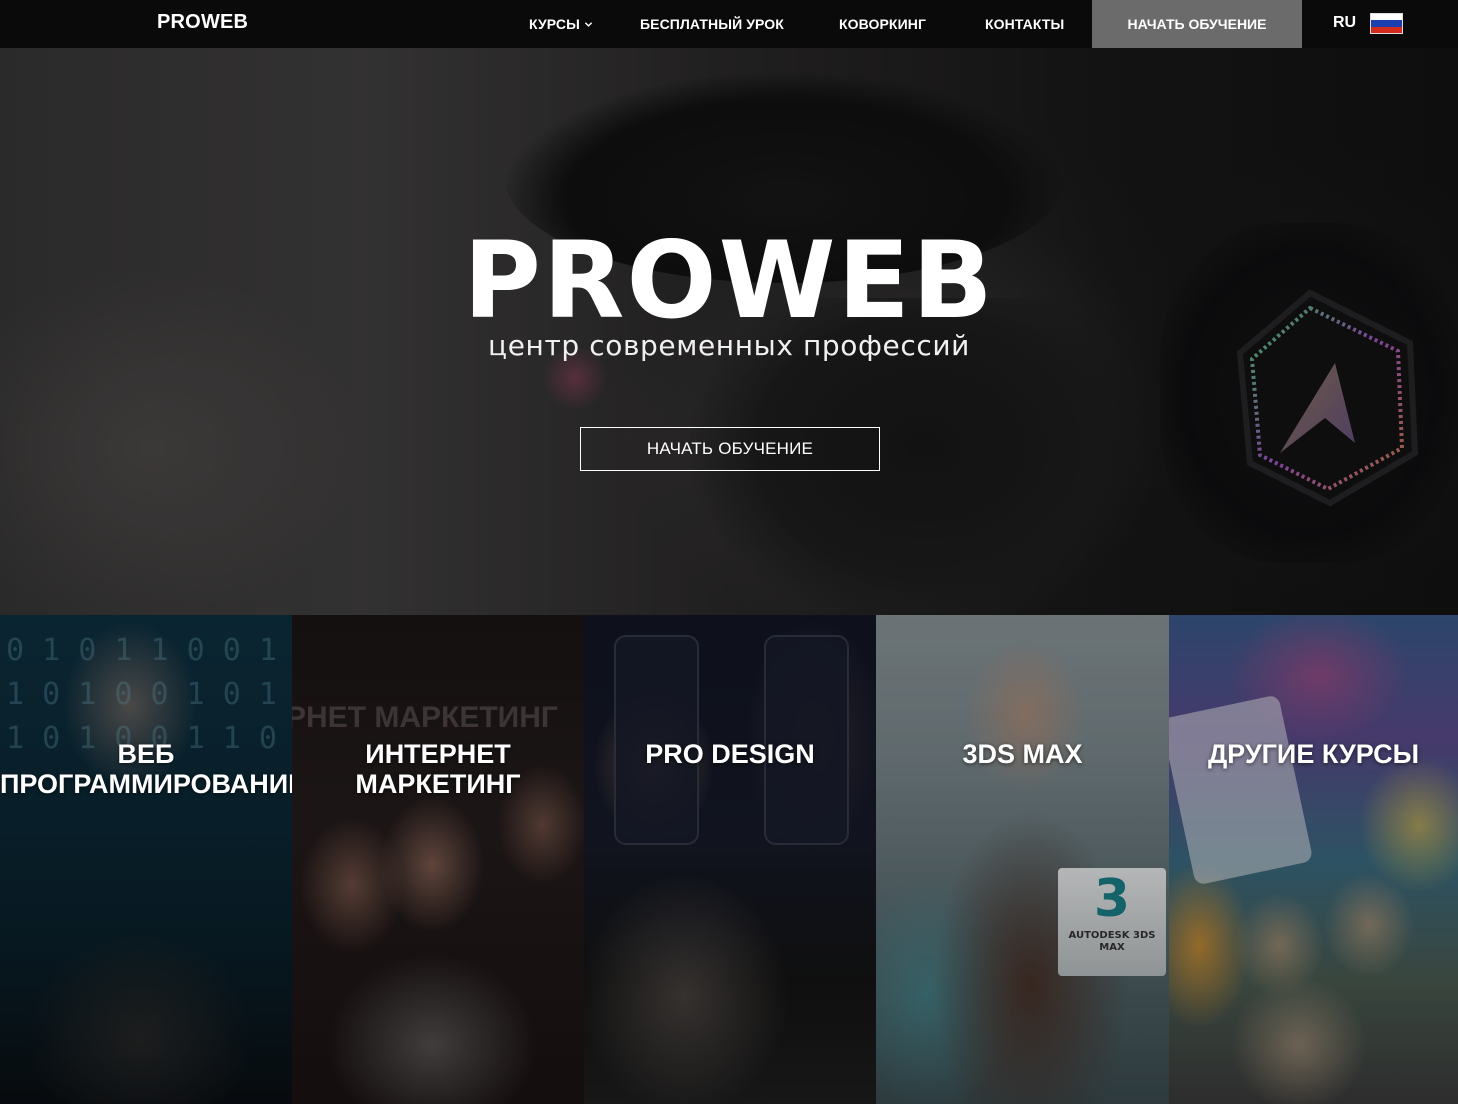 This screenshot has height=1104, width=1458. I want to click on course-tile-internet-marketing: РНЕТ МАРКЕТИНГ ИНТЕРНЕТ МАРКЕТИНГ, so click(438, 859).